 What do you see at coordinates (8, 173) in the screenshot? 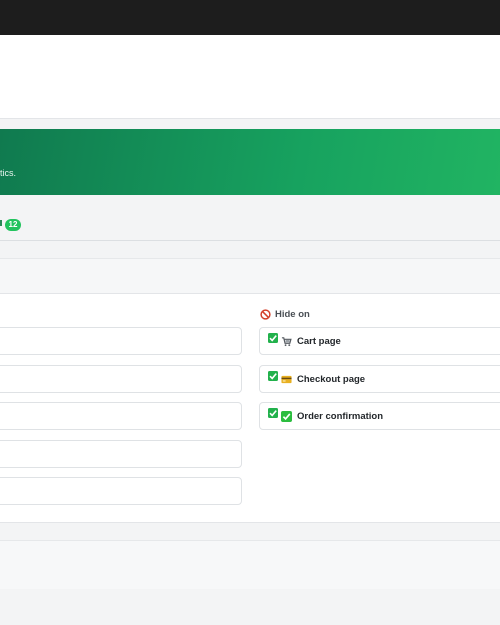
I see `banner-description: tistics.` at bounding box center [8, 173].